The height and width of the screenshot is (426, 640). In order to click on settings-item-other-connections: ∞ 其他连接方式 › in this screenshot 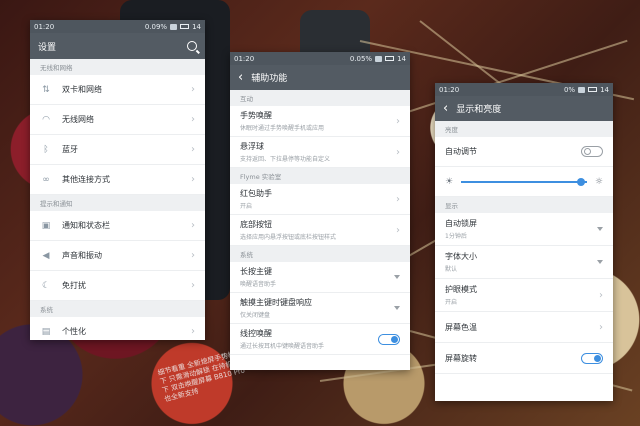, I will do `click(117, 180)`.